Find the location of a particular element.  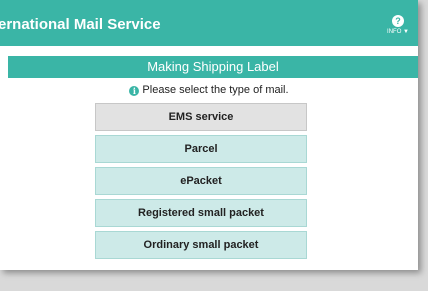

info-label: INFO ▼ is located at coordinates (398, 32).